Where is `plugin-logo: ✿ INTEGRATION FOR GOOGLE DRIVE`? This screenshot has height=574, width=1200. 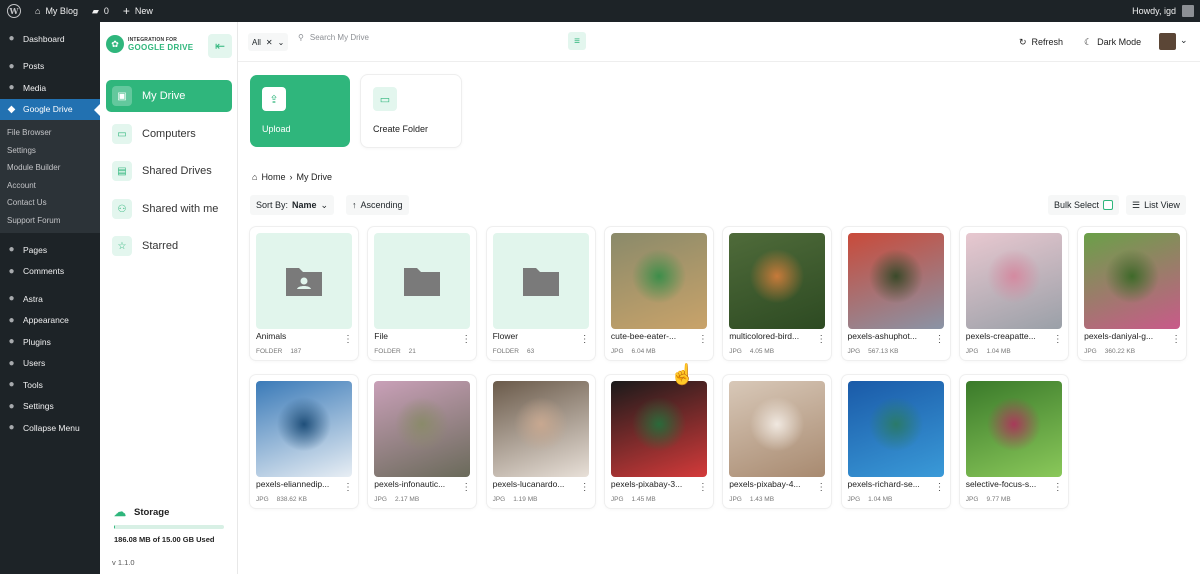
plugin-logo: ✿ INTEGRATION FOR GOOGLE DRIVE is located at coordinates (149, 44).